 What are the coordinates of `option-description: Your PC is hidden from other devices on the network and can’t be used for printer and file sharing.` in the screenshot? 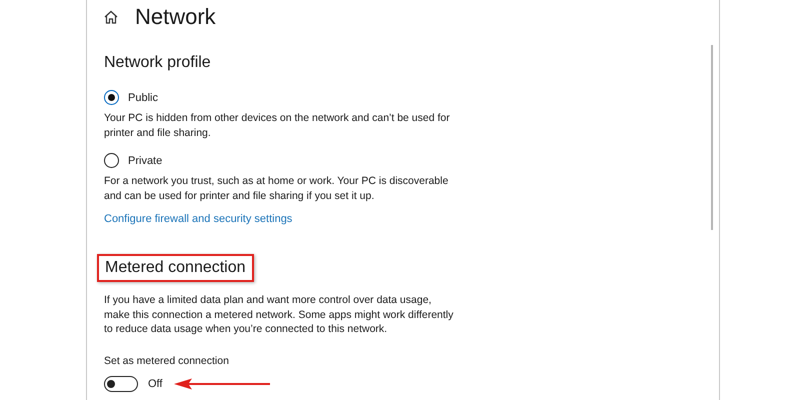 It's located at (277, 126).